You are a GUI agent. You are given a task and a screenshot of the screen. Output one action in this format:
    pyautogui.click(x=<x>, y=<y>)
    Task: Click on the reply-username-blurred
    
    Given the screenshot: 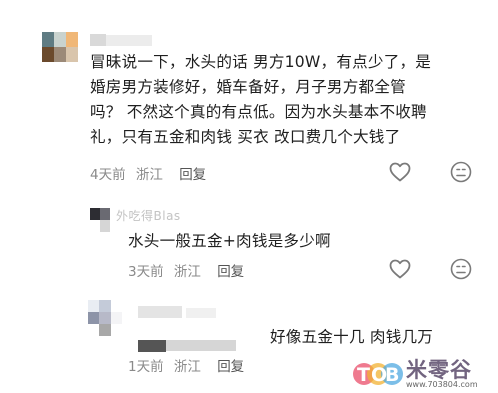 What is the action you would take?
    pyautogui.click(x=160, y=312)
    